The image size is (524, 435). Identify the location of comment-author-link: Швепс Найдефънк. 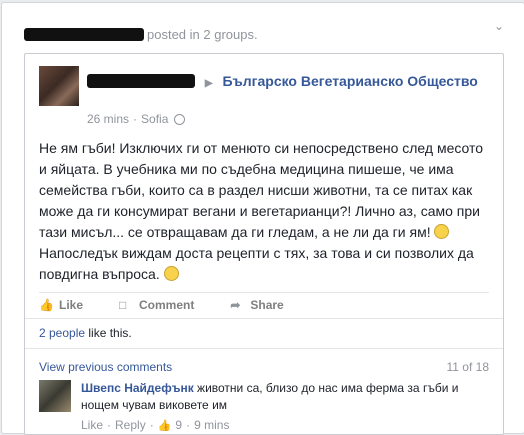
(137, 388).